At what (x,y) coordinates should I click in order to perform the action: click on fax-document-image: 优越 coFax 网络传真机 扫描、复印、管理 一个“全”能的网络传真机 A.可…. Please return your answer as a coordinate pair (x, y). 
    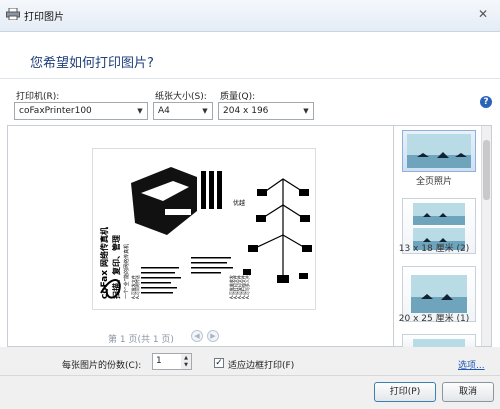
    Looking at the image, I should click on (205, 233).